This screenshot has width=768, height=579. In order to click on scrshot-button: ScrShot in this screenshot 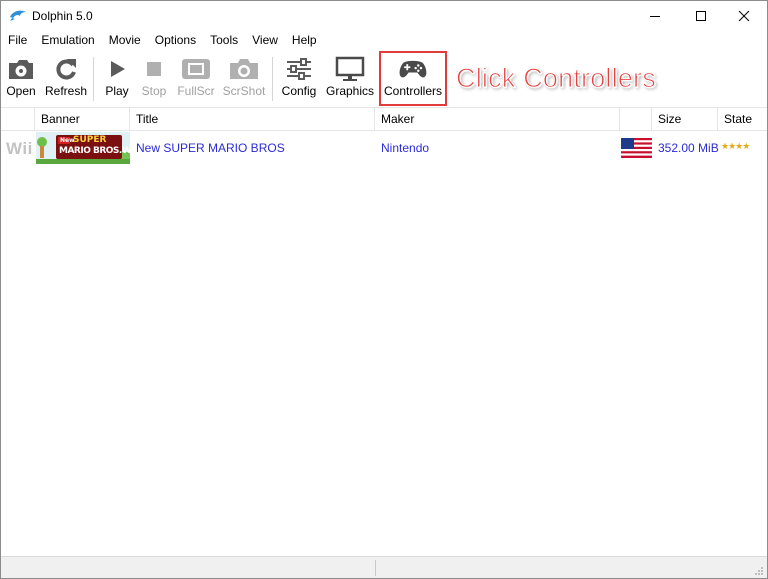, I will do `click(244, 79)`.